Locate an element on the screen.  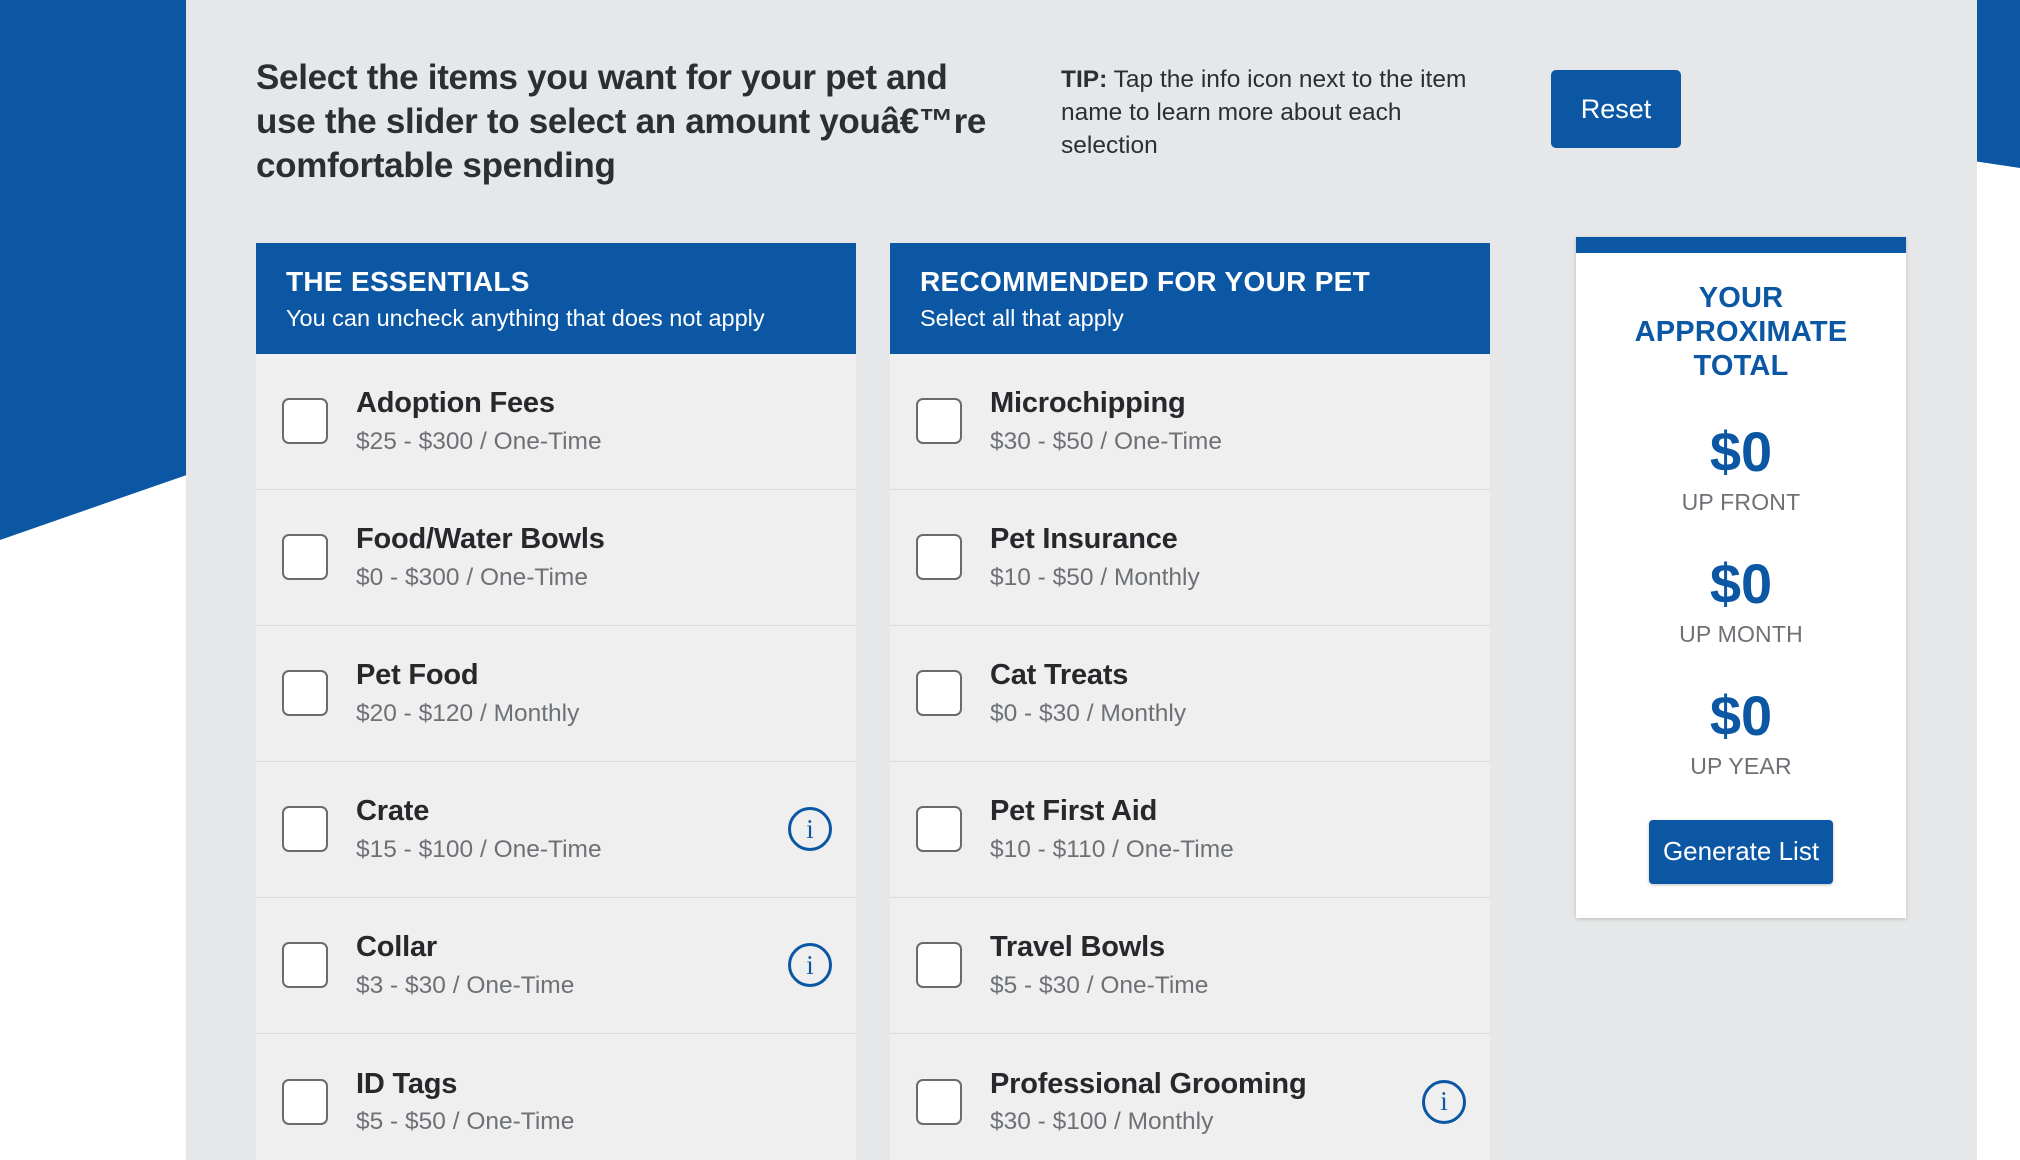
total-amount-block: $0 UP MONTH is located at coordinates (1741, 599).